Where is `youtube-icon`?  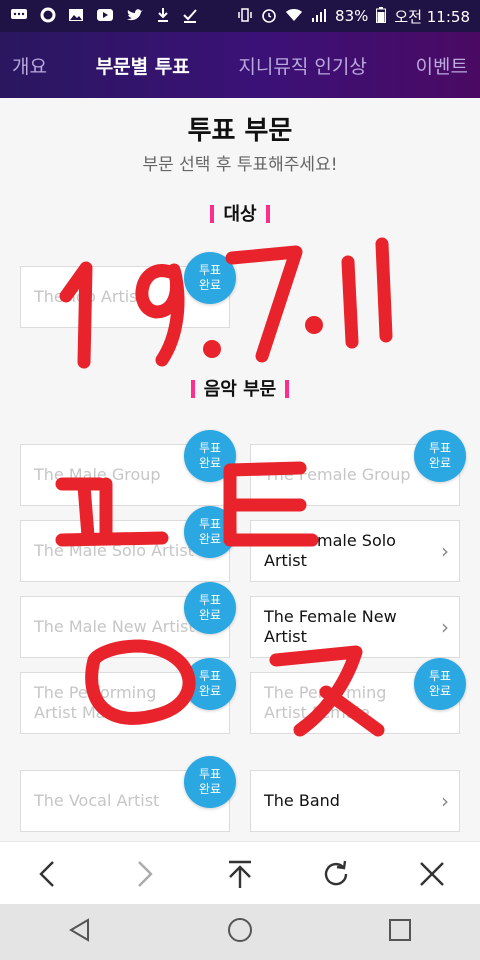 youtube-icon is located at coordinates (105, 16).